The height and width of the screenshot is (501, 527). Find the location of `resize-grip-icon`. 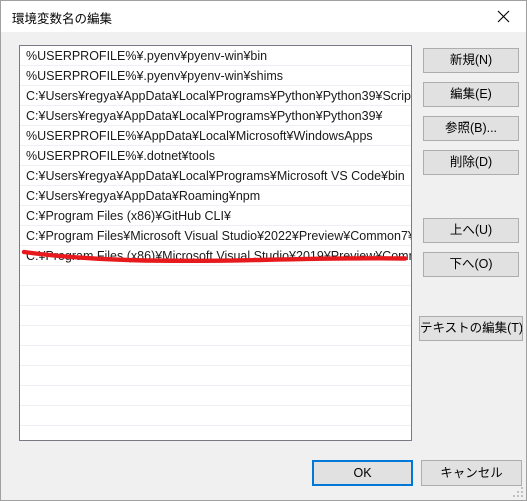

resize-grip-icon is located at coordinates (517, 491).